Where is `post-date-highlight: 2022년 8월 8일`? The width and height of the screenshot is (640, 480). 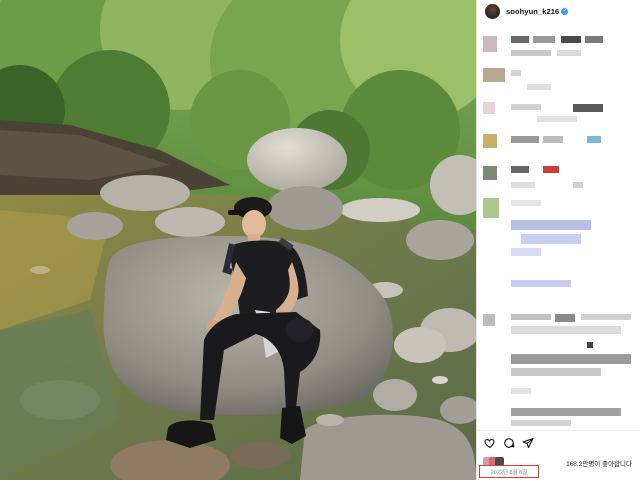 post-date-highlight: 2022년 8월 8일 is located at coordinates (509, 471).